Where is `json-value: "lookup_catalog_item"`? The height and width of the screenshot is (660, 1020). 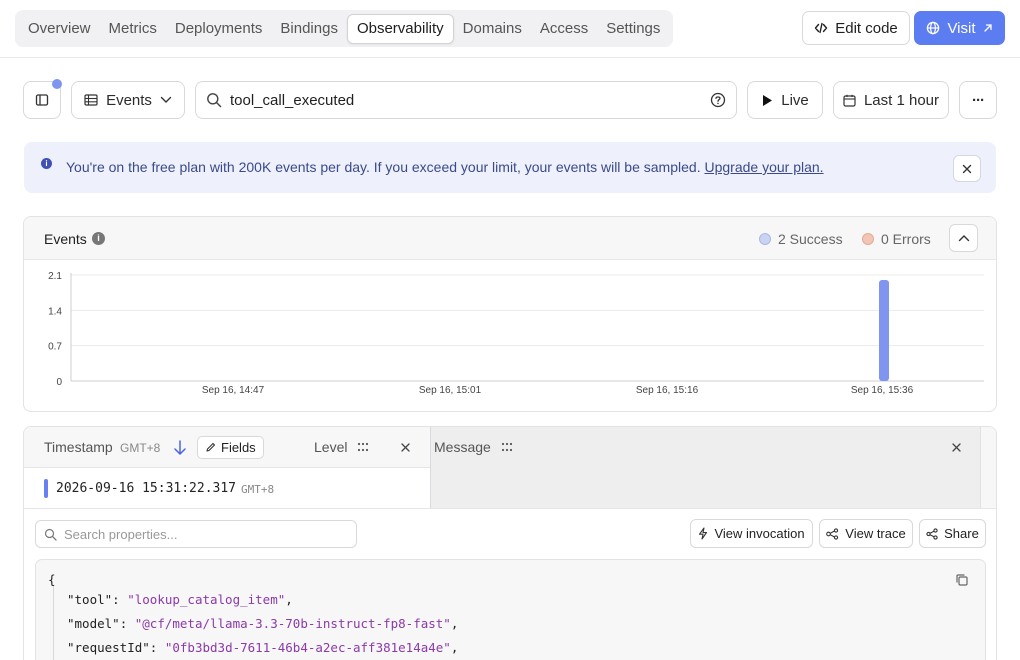
json-value: "lookup_catalog_item" is located at coordinates (206, 599).